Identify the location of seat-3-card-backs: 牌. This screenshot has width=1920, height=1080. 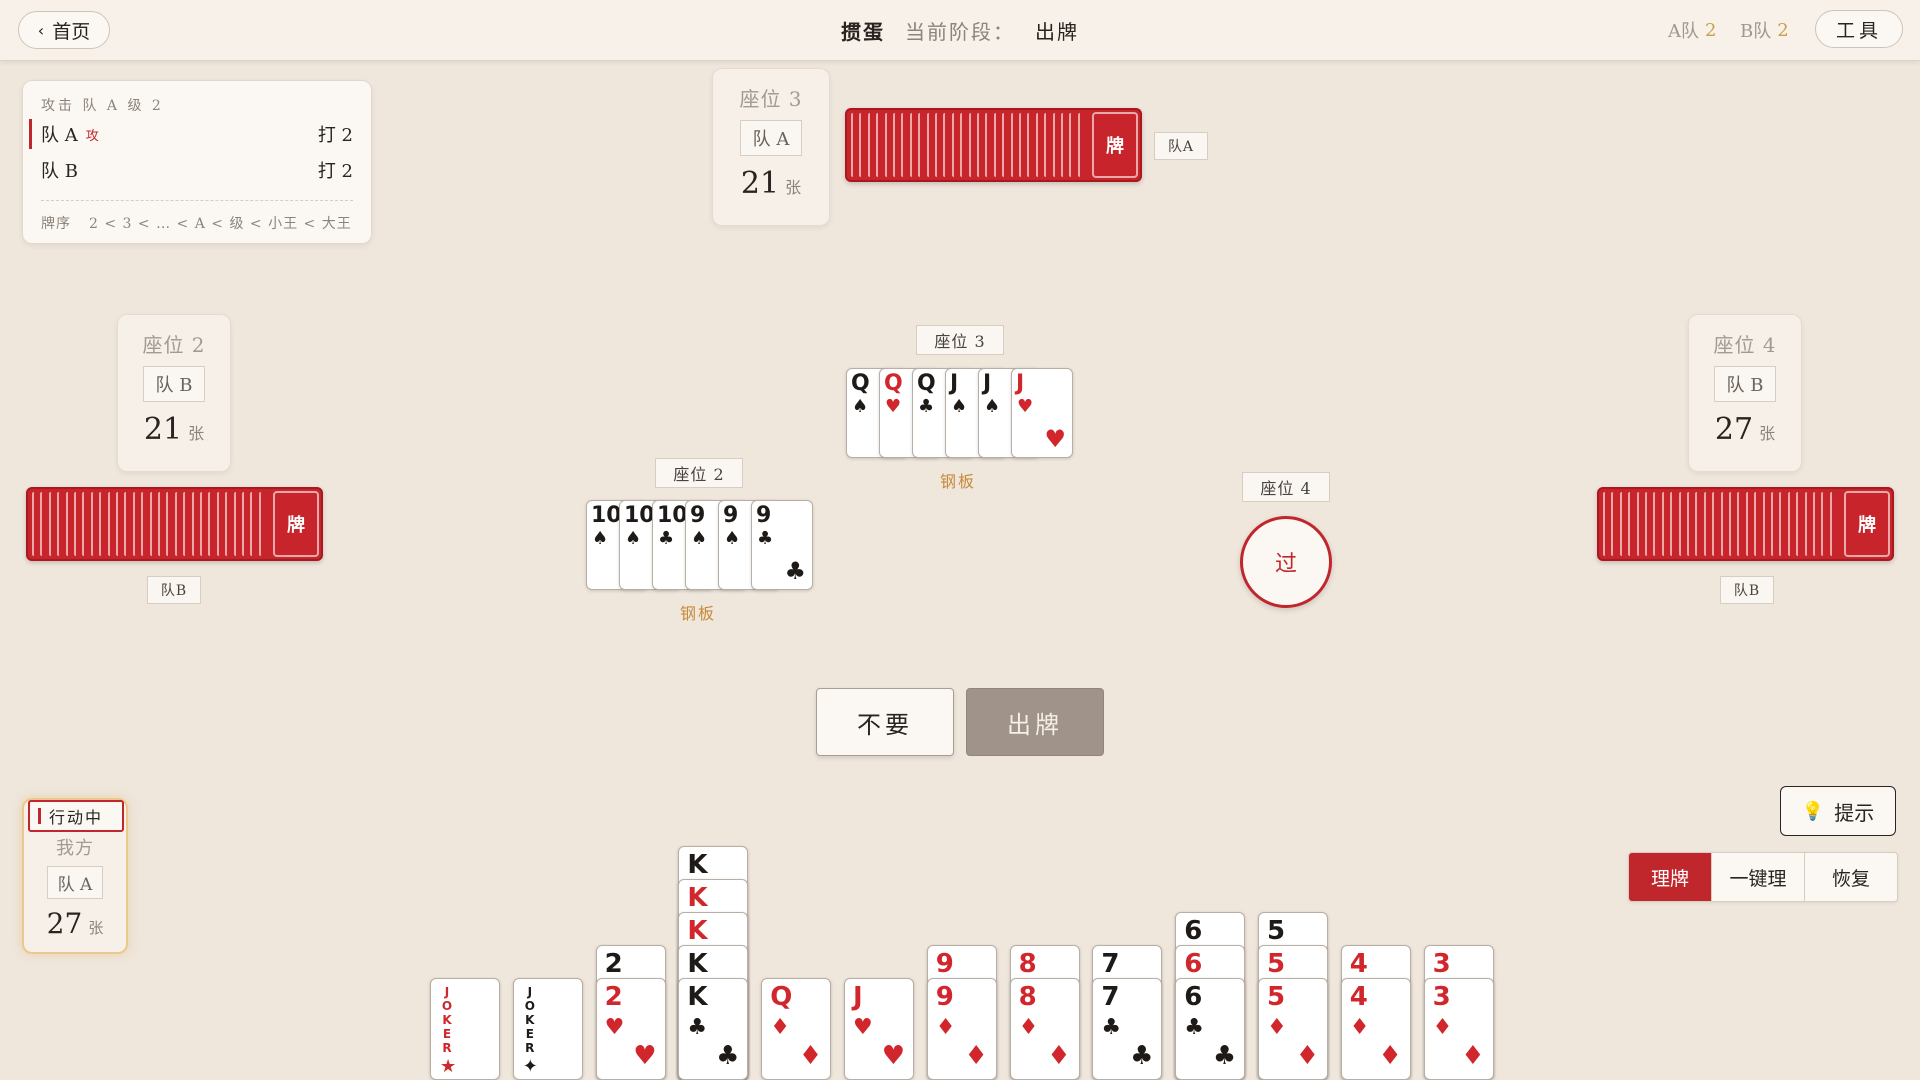
(993, 145).